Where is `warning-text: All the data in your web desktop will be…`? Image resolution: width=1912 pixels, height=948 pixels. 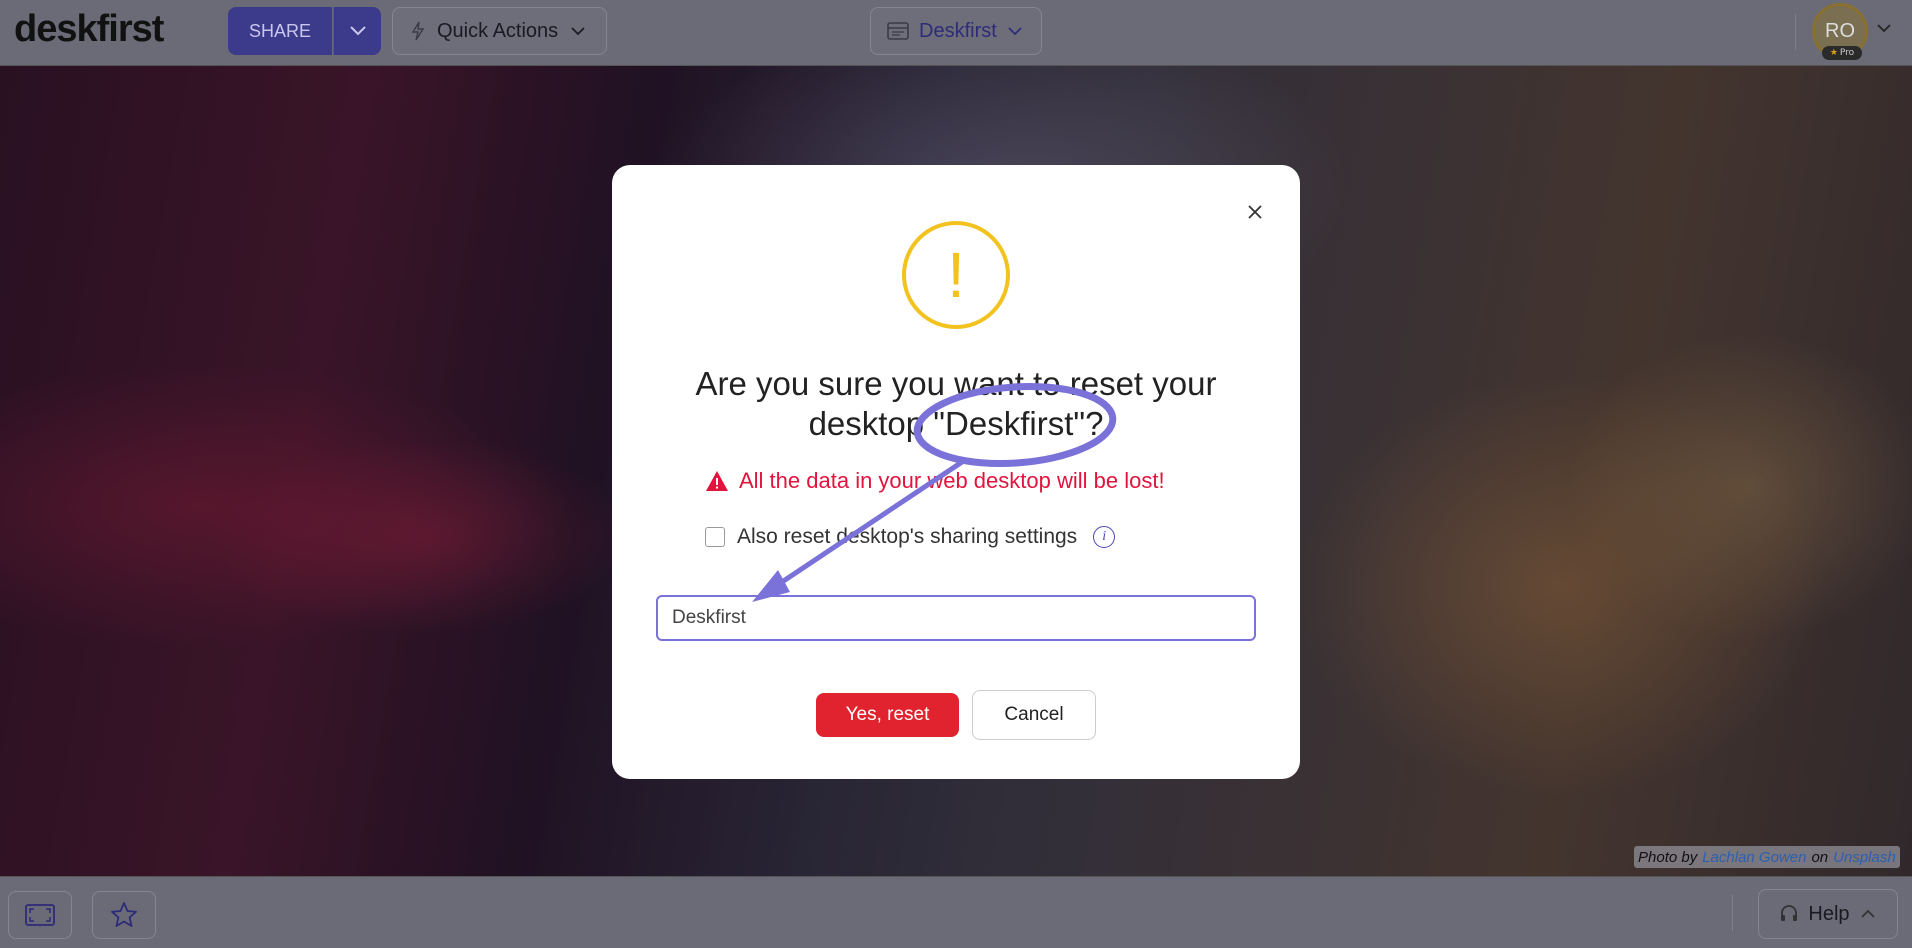
warning-text: All the data in your web desktop will be… is located at coordinates (952, 480).